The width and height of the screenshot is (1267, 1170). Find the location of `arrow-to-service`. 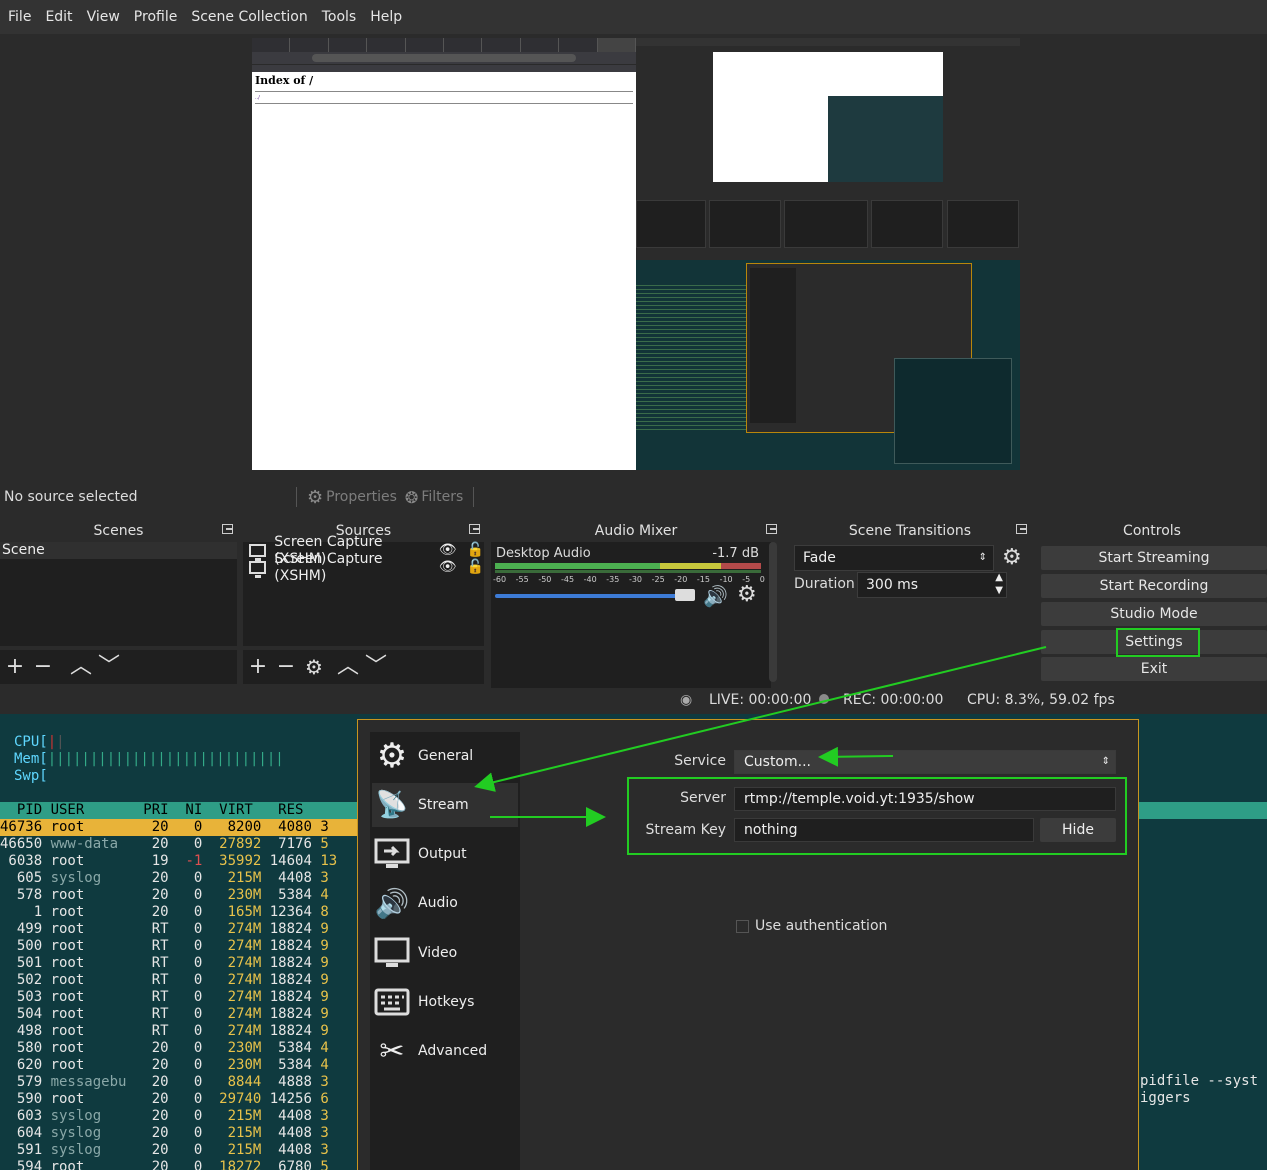

arrow-to-service is located at coordinates (856, 756).